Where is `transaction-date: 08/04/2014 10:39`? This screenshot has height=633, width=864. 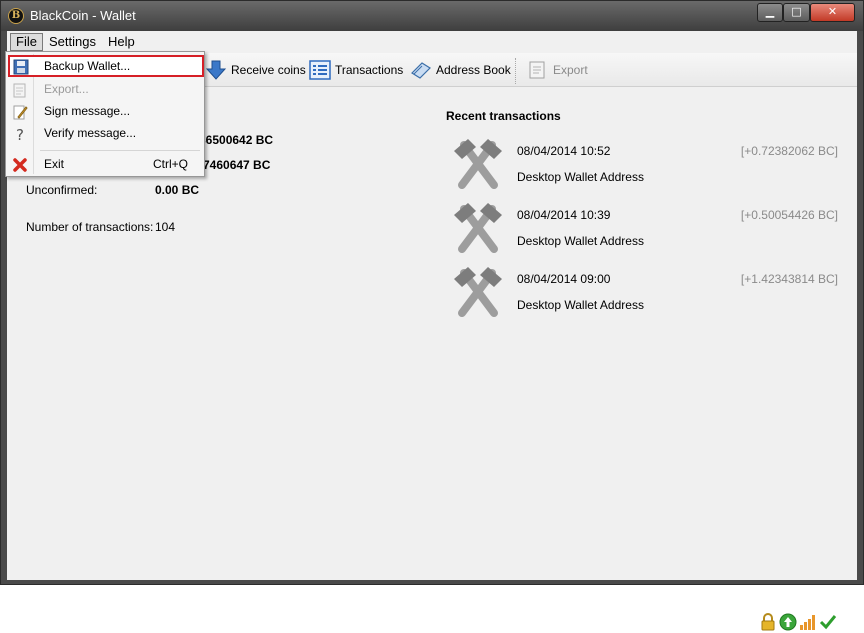 transaction-date: 08/04/2014 10:39 is located at coordinates (564, 215).